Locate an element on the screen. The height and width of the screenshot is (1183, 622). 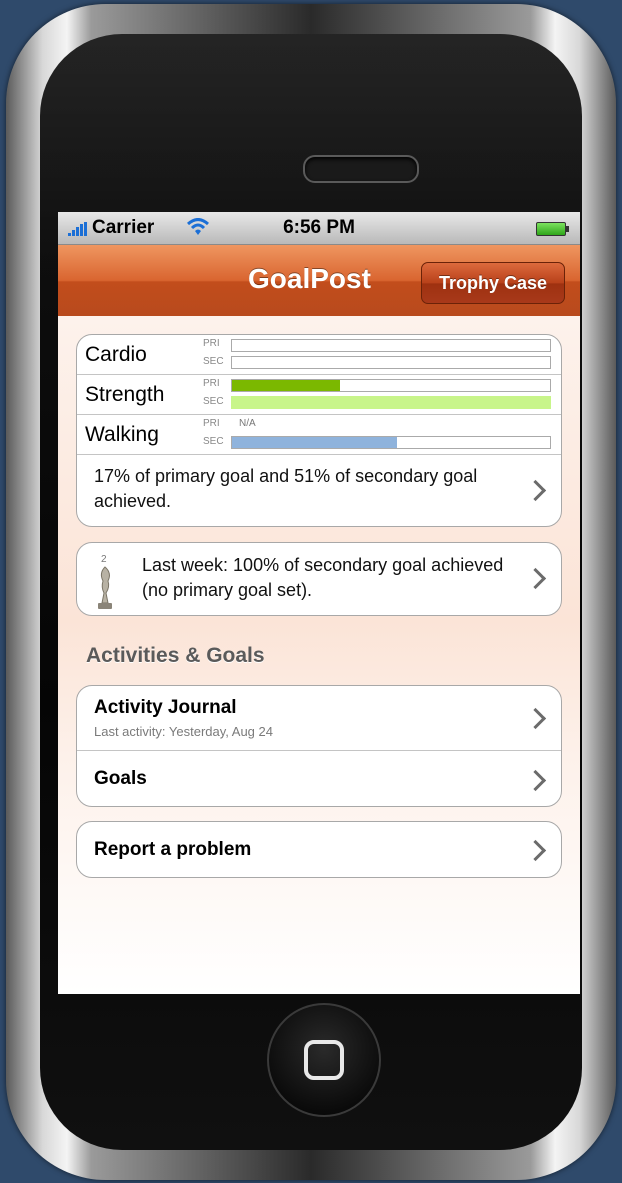
page-title: GoalPost is located at coordinates (309, 278).